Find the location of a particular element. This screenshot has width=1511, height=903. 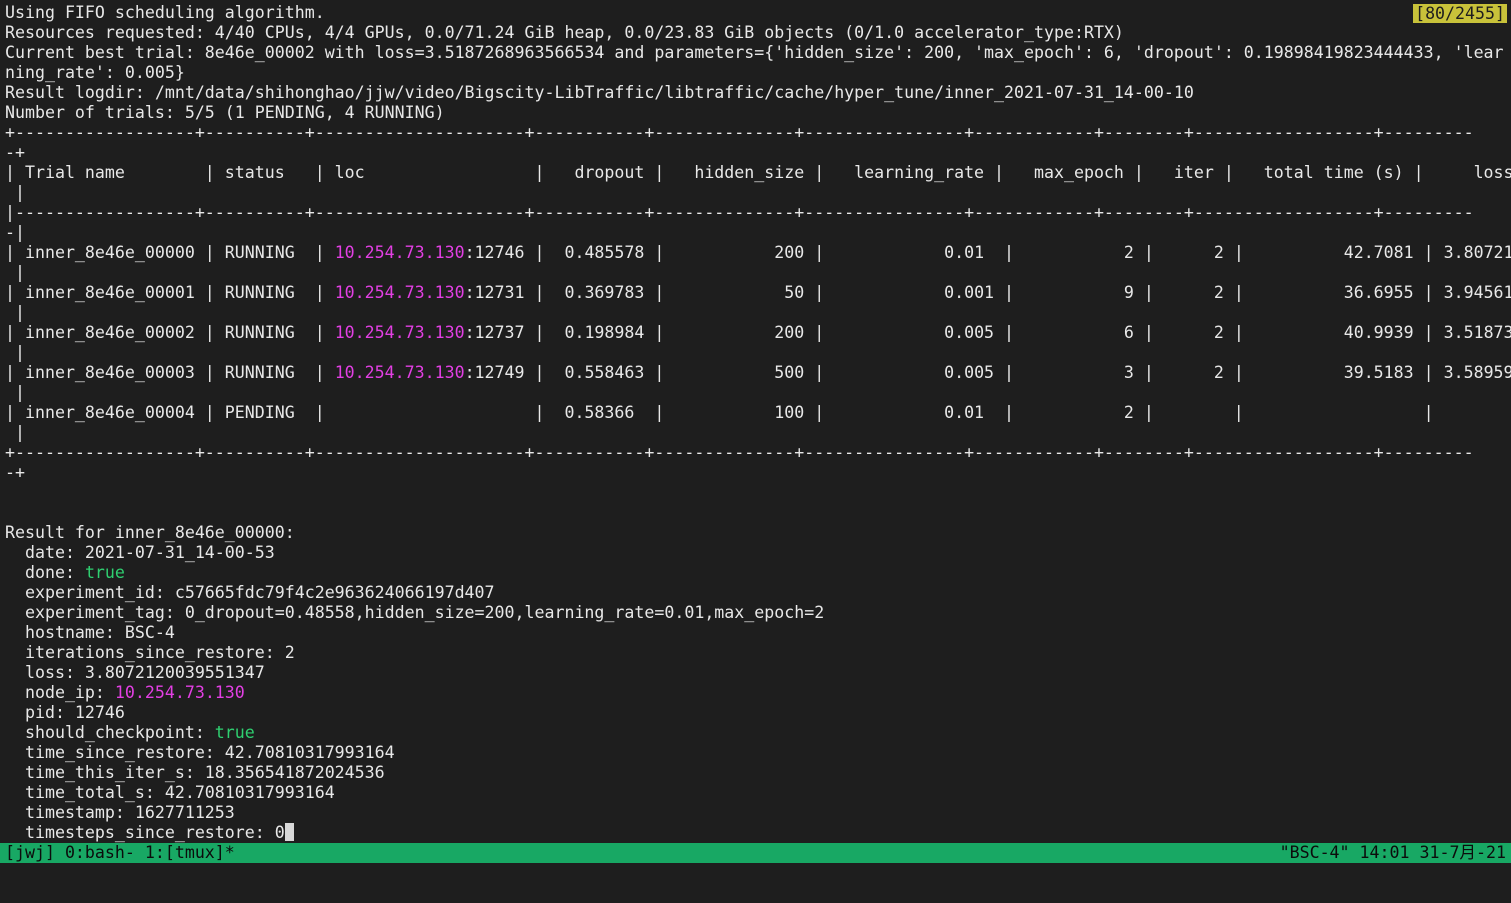

result-time-total: time_total_s: 42.70810317993164 is located at coordinates (170, 792).